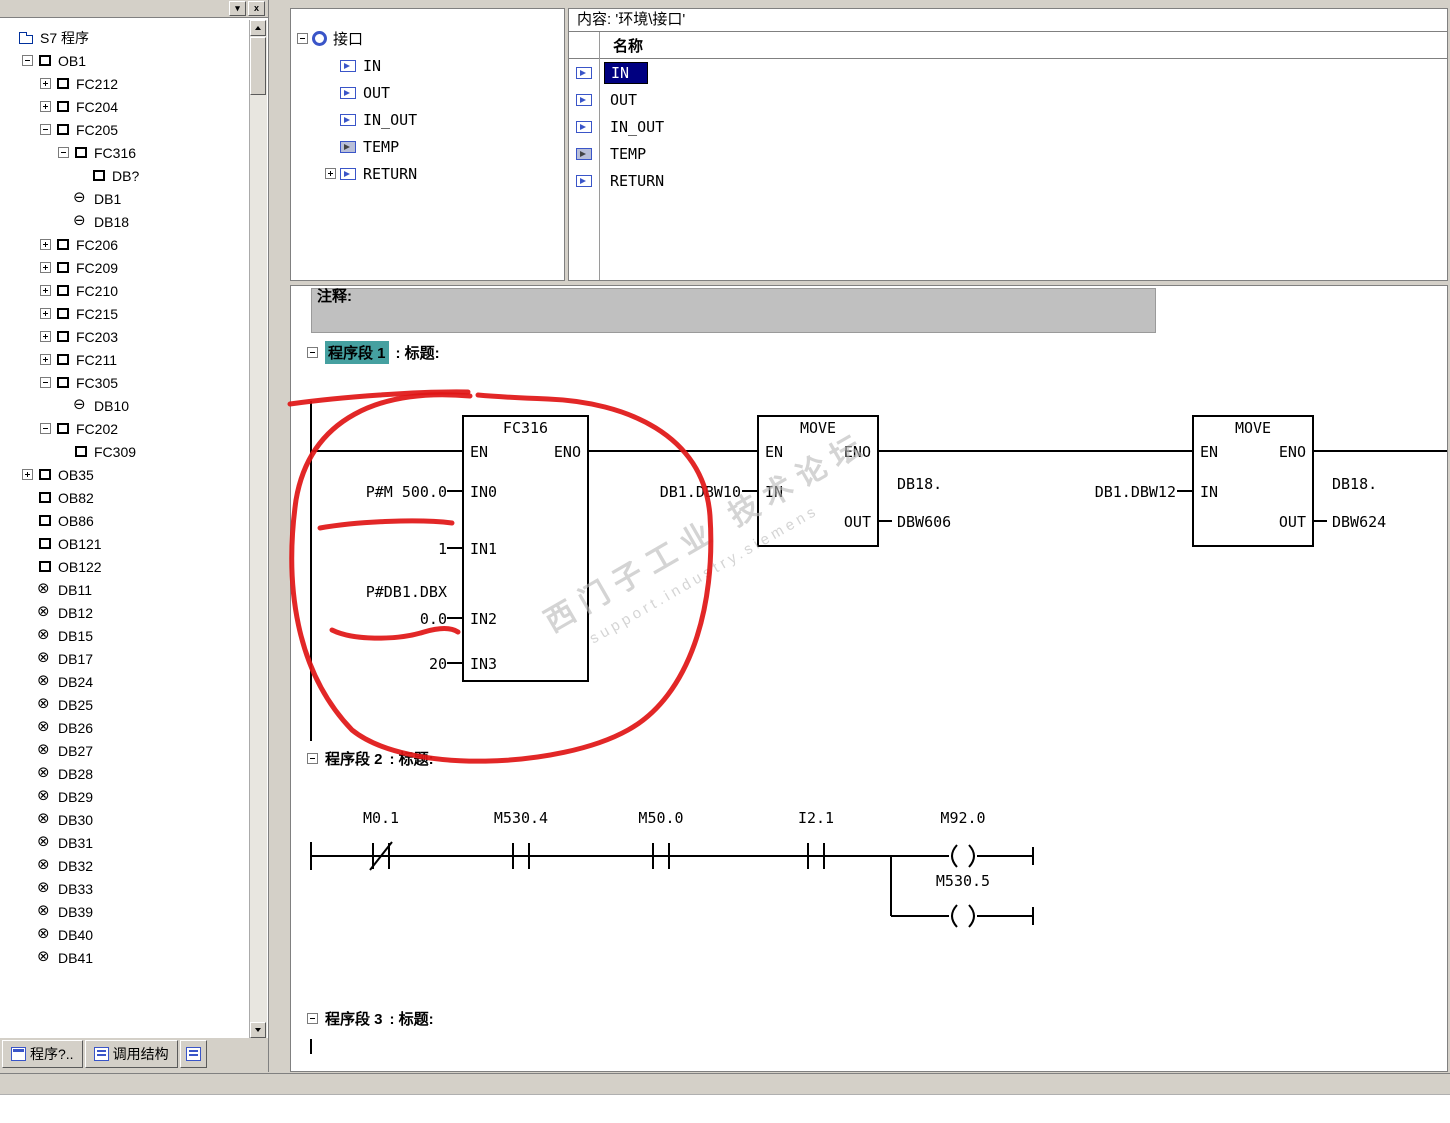 This screenshot has width=1450, height=1123. Describe the element at coordinates (126, 313) in the screenshot. I see `tree-item: FC215` at that location.